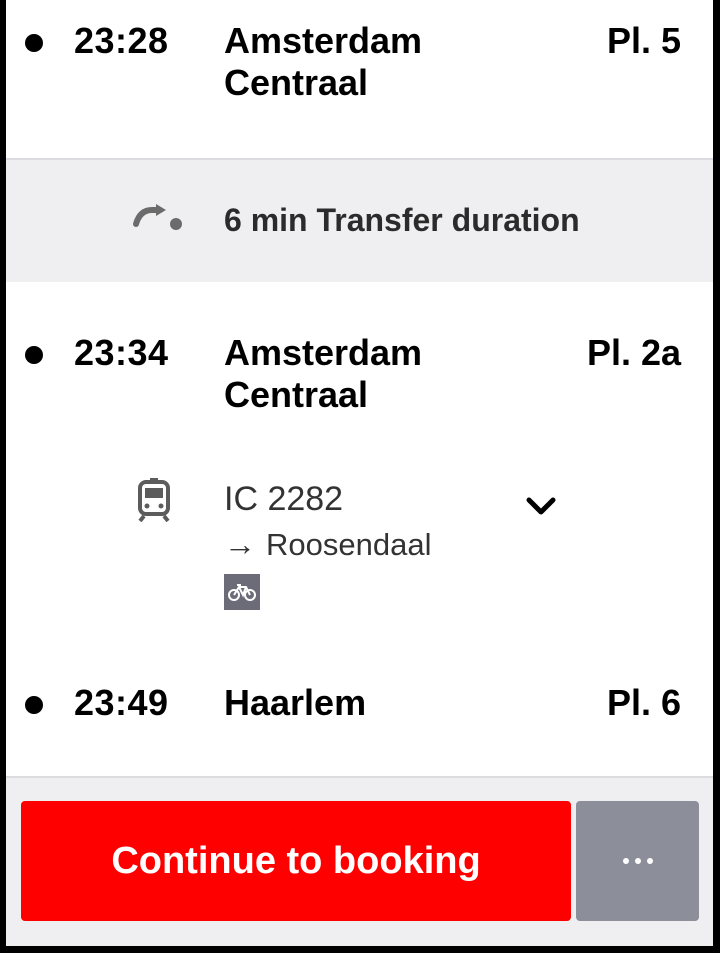 This screenshot has height=953, width=720. What do you see at coordinates (349, 544) in the screenshot?
I see `train-destination: Roosendaal` at bounding box center [349, 544].